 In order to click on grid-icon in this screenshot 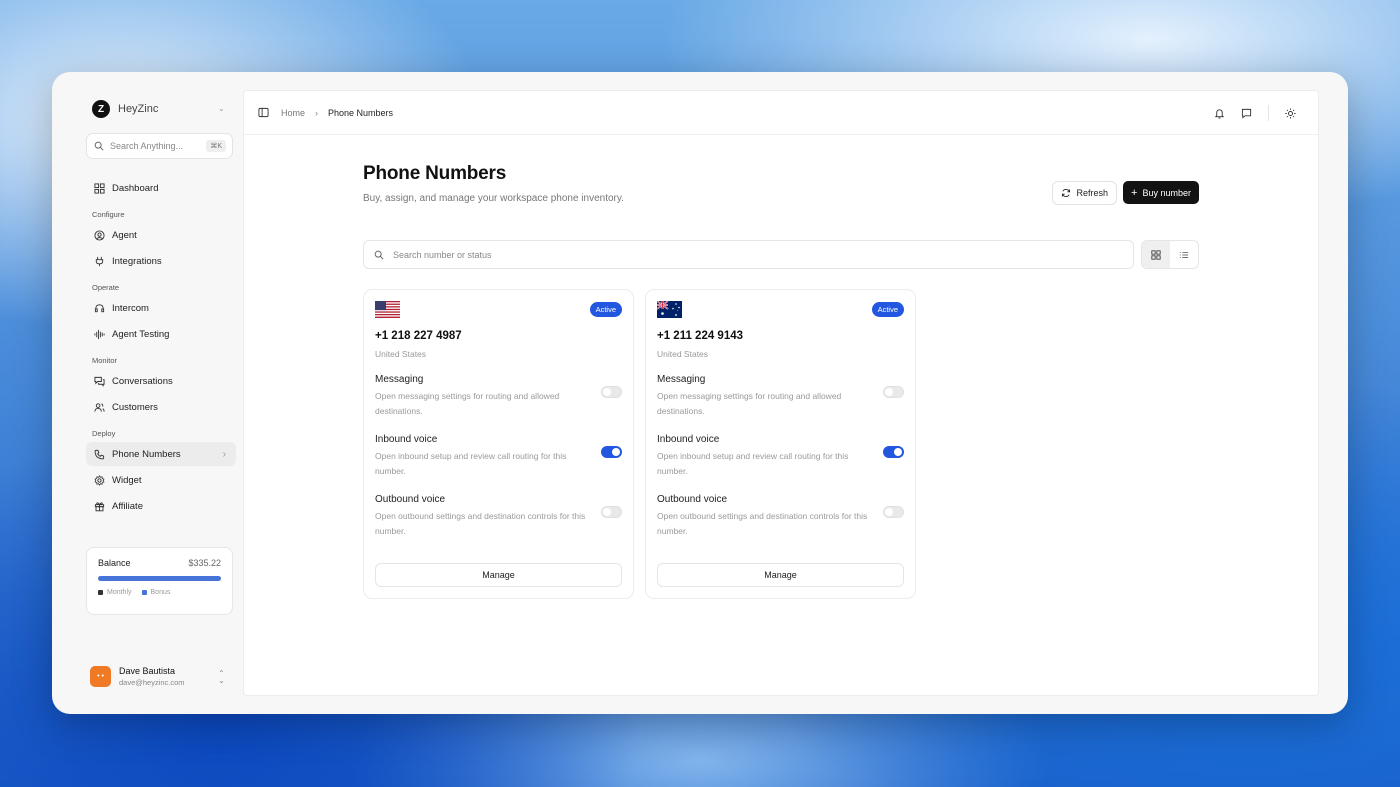, I will do `click(99, 188)`.